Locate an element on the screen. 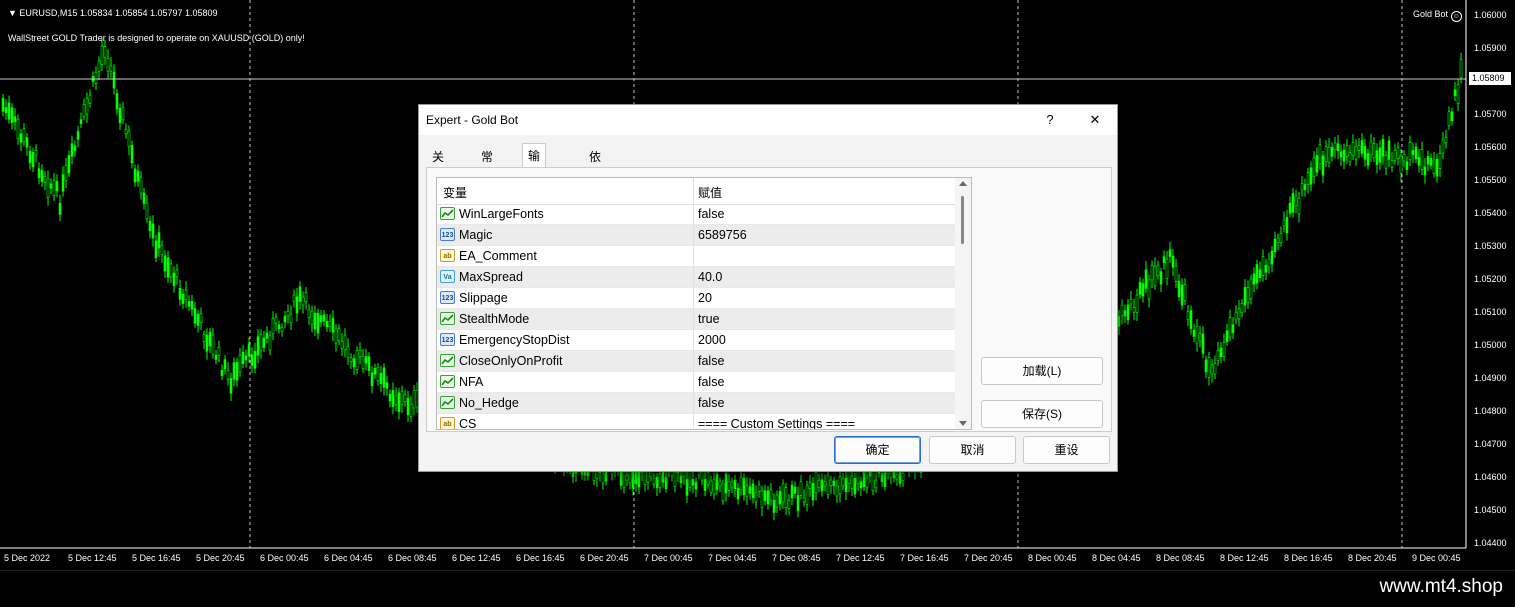  time-tick-label: 8 Dec 16:45 is located at coordinates (1308, 558).